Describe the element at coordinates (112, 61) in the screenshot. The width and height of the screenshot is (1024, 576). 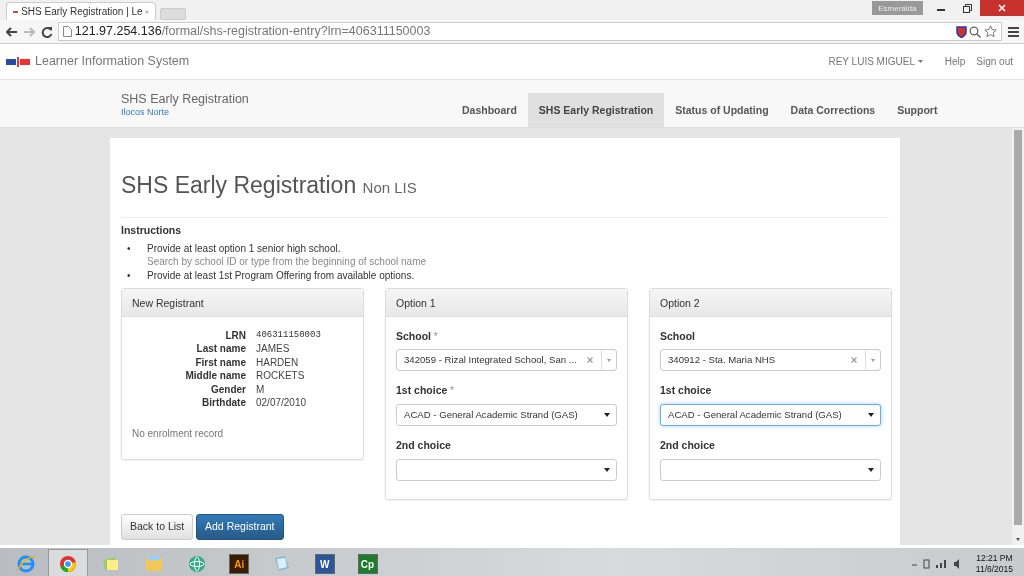
I see `brand-title: Learner Information System` at that location.